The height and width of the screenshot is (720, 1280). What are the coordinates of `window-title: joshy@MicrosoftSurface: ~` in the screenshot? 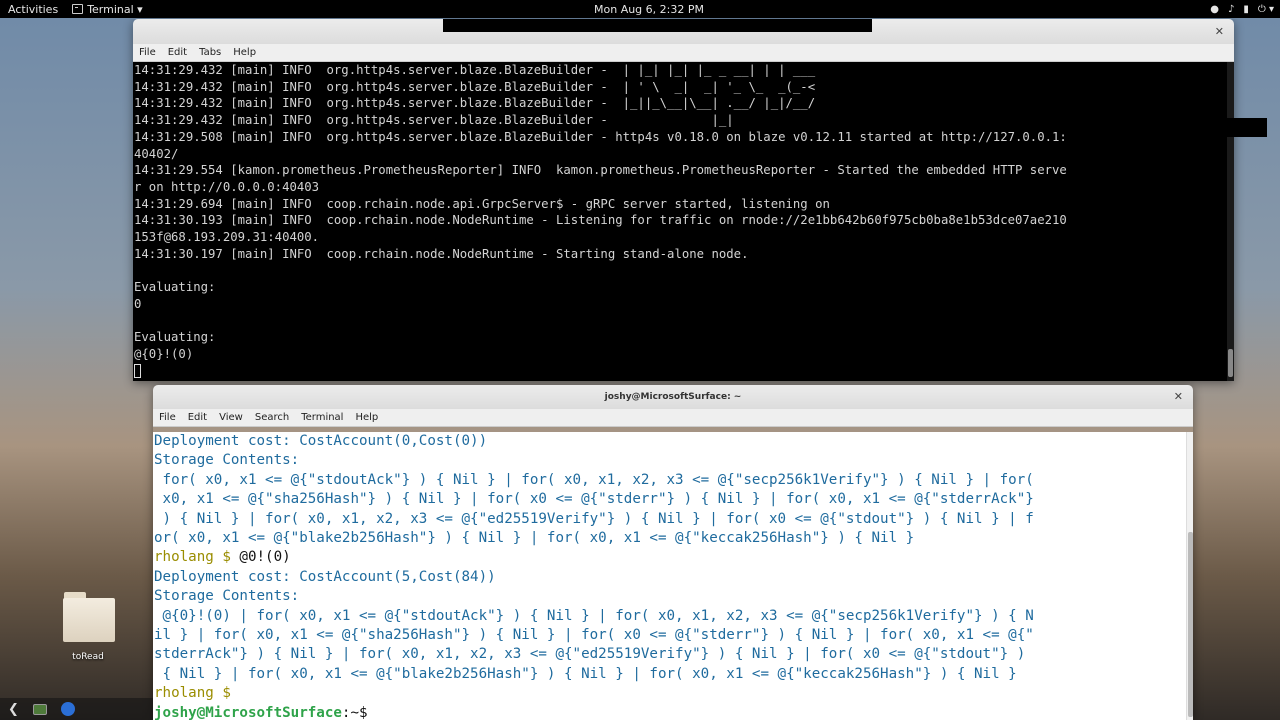 It's located at (673, 397).